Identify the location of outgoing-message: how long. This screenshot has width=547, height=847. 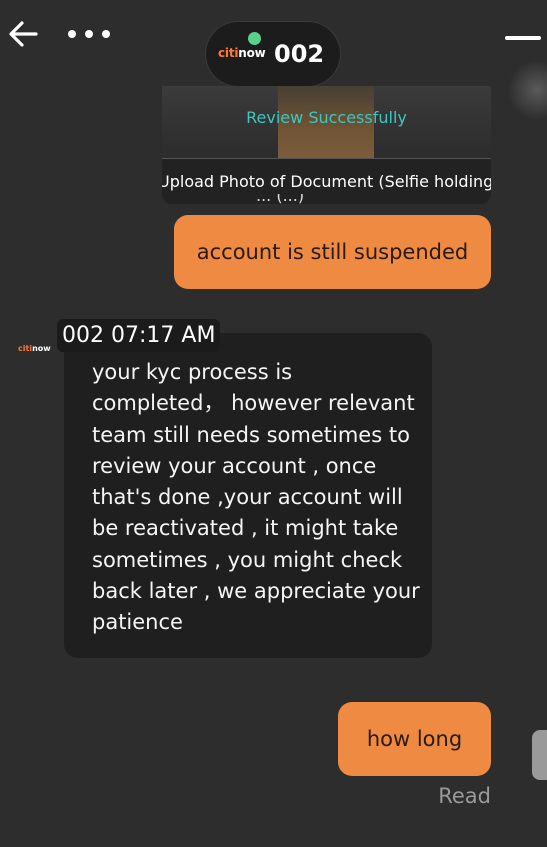
(414, 739).